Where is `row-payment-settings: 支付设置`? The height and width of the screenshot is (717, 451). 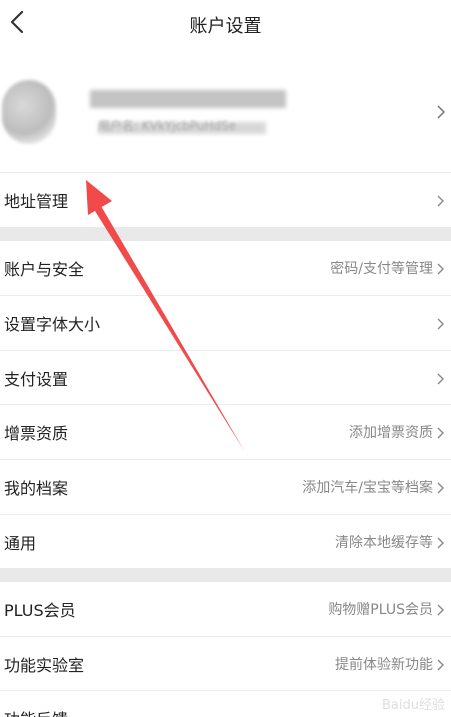
row-payment-settings: 支付设置 is located at coordinates (225, 378).